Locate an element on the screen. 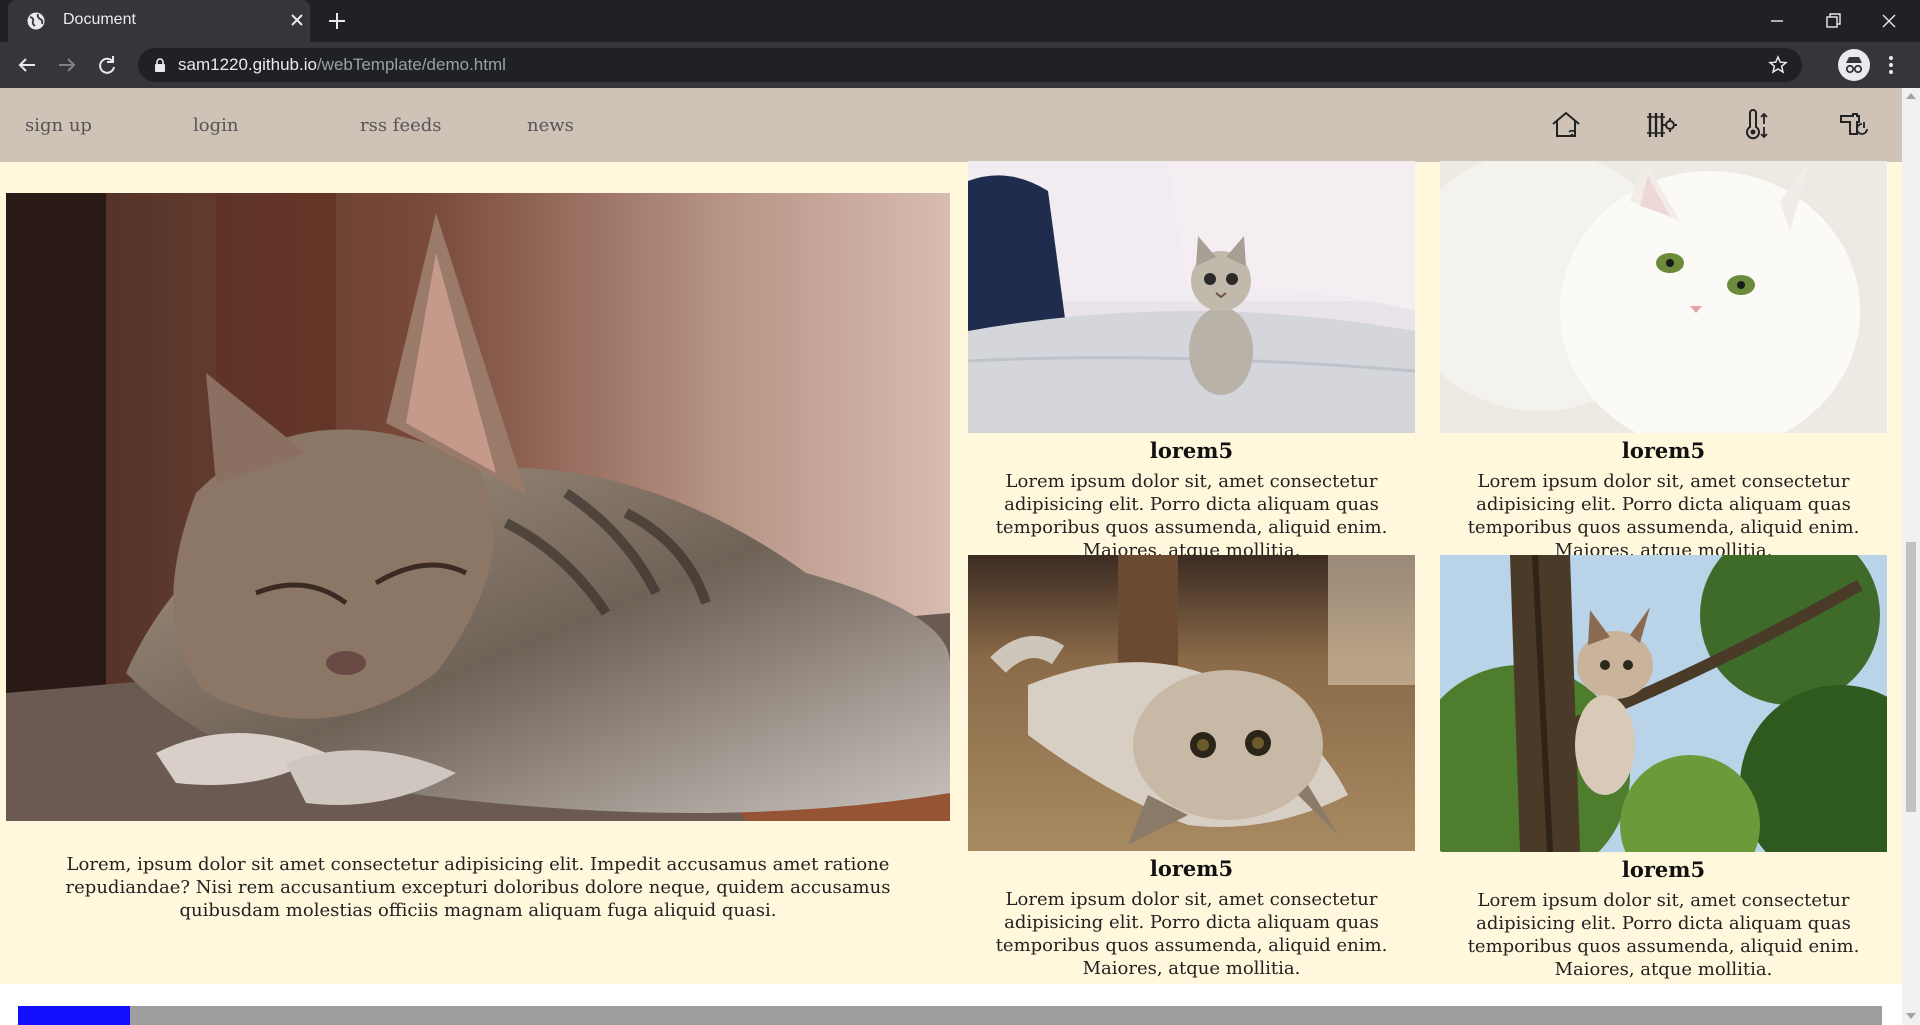 The image size is (1920, 1025). card-2-title: lorem5 is located at coordinates (1663, 450).